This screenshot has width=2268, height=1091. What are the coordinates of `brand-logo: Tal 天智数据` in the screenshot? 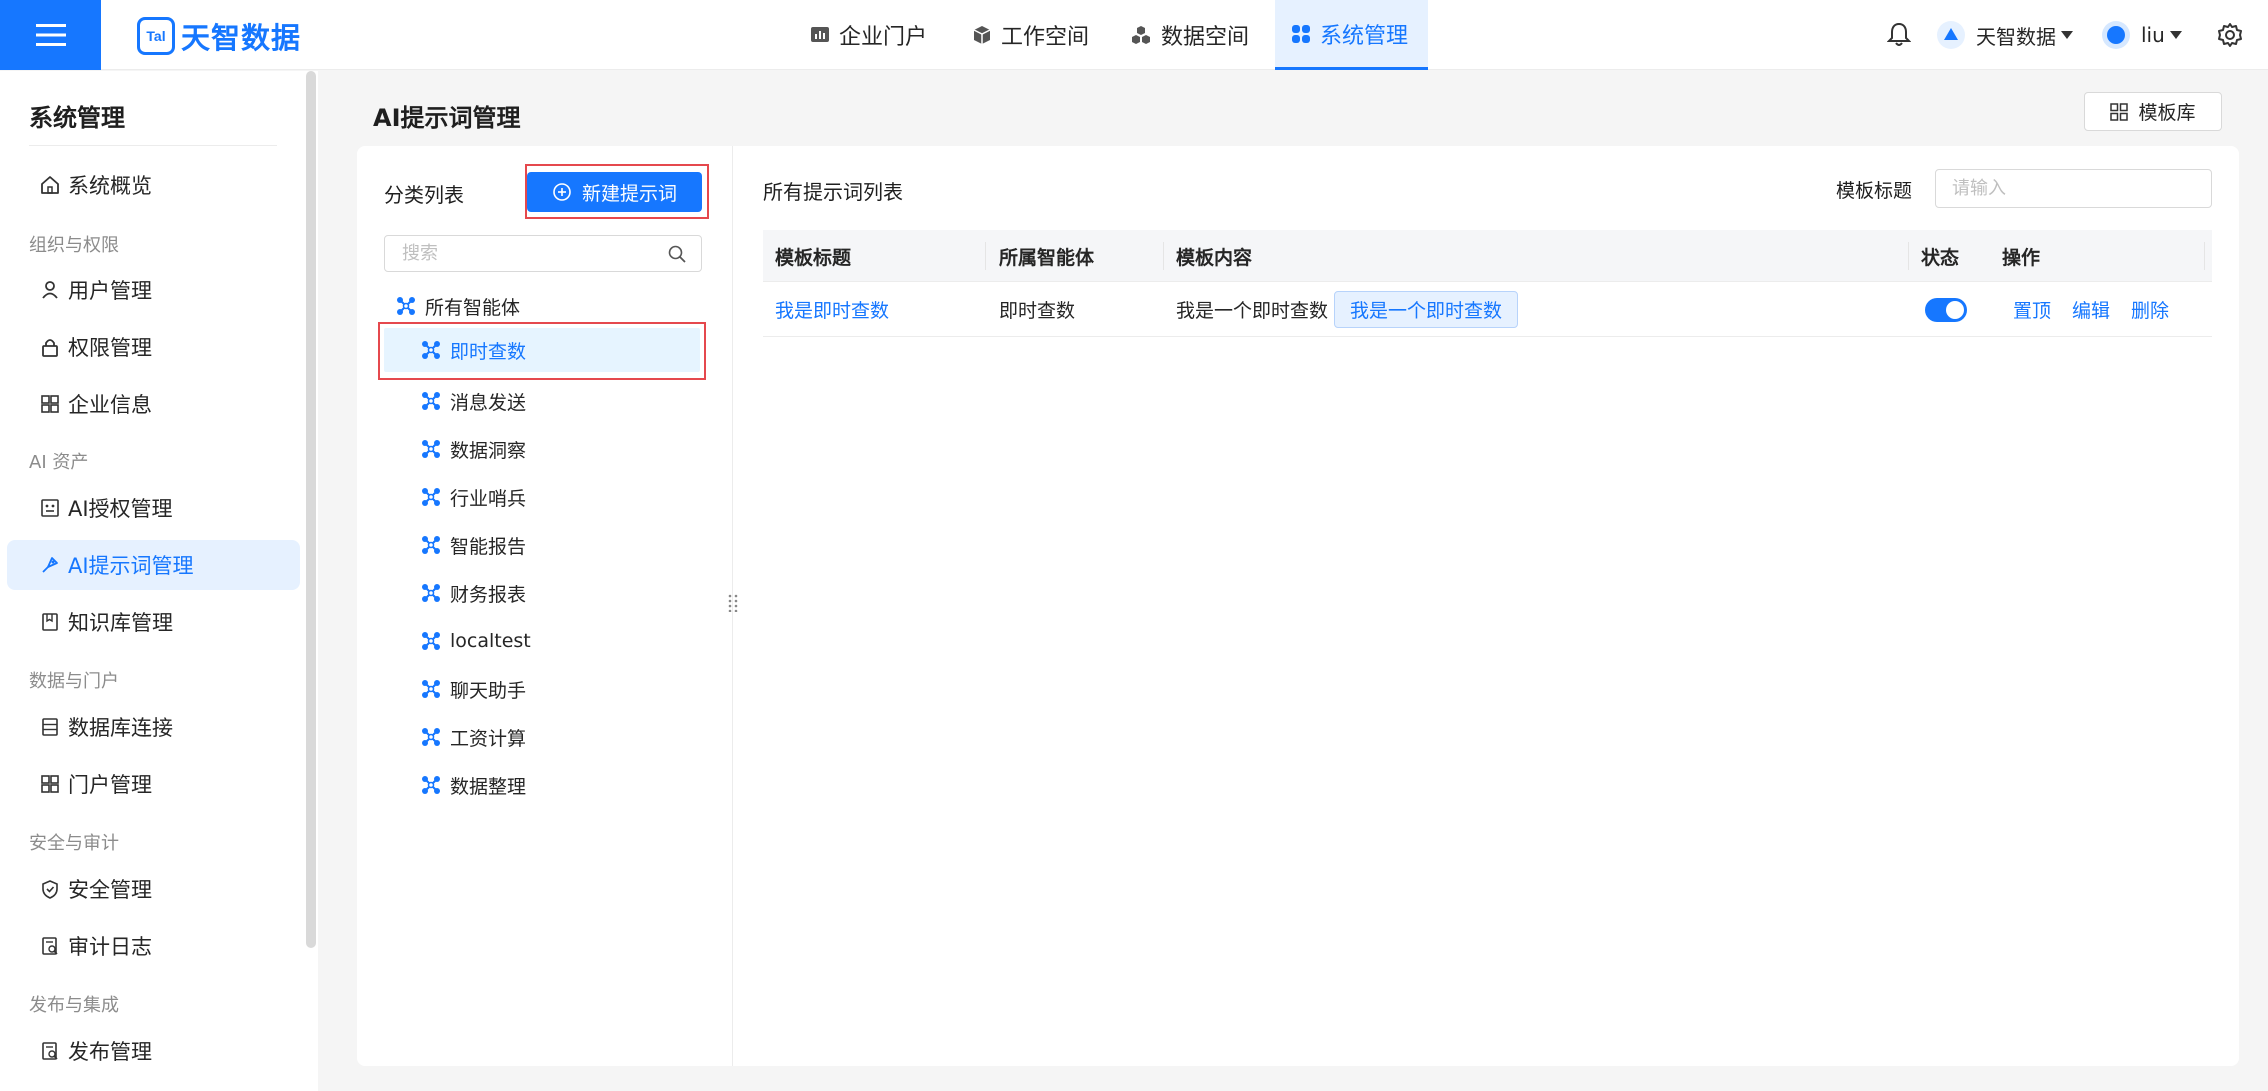 It's located at (219, 36).